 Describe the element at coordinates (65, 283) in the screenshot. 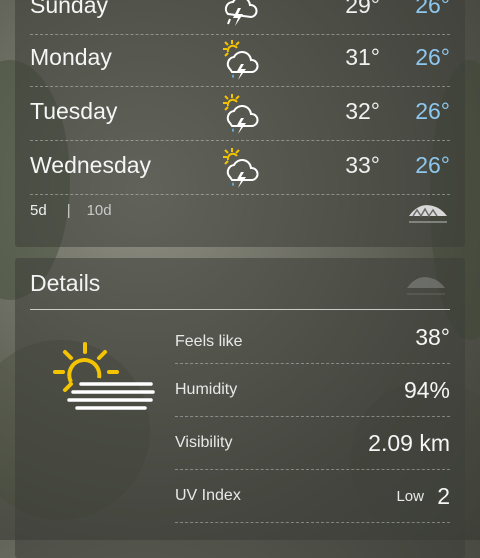

I see `details-title: Details` at that location.